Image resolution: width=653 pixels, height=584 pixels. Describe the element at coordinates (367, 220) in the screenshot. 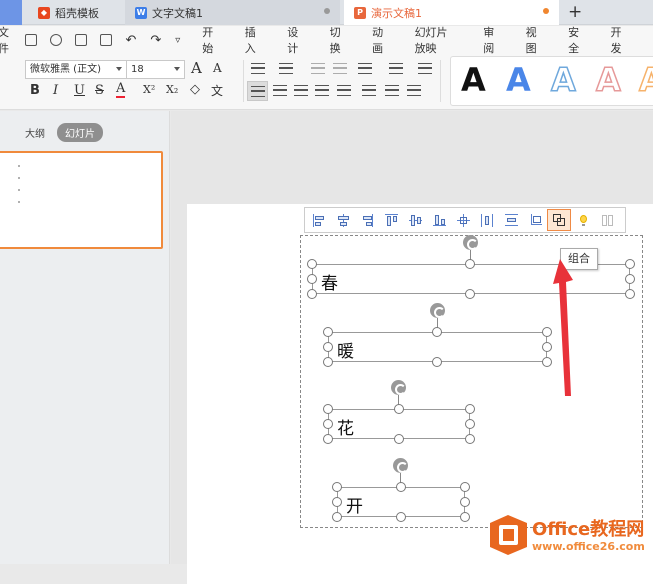

I see `align-right-objects-button` at that location.